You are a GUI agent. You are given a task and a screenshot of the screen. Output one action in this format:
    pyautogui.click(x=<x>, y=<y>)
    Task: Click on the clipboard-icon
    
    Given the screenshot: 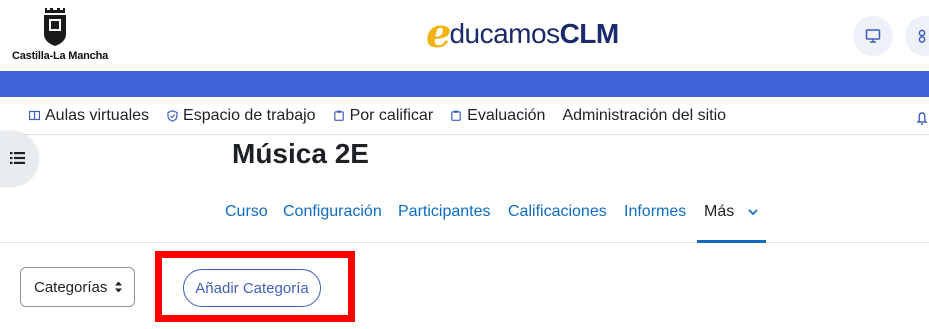 What is the action you would take?
    pyautogui.click(x=339, y=116)
    